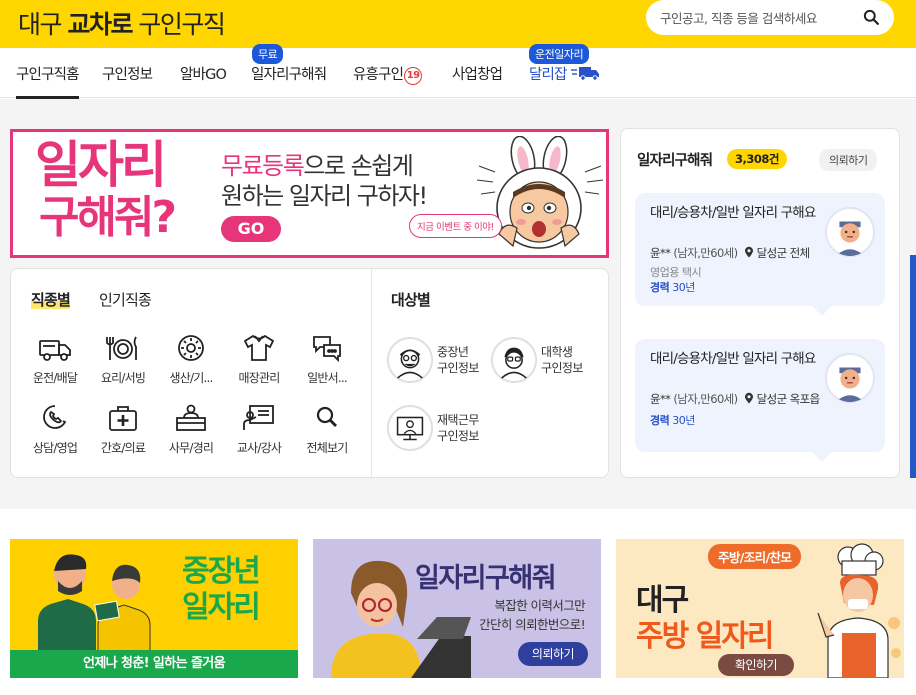 The image size is (916, 695). I want to click on nav-job-request-label: 일자리구해줘, so click(289, 75).